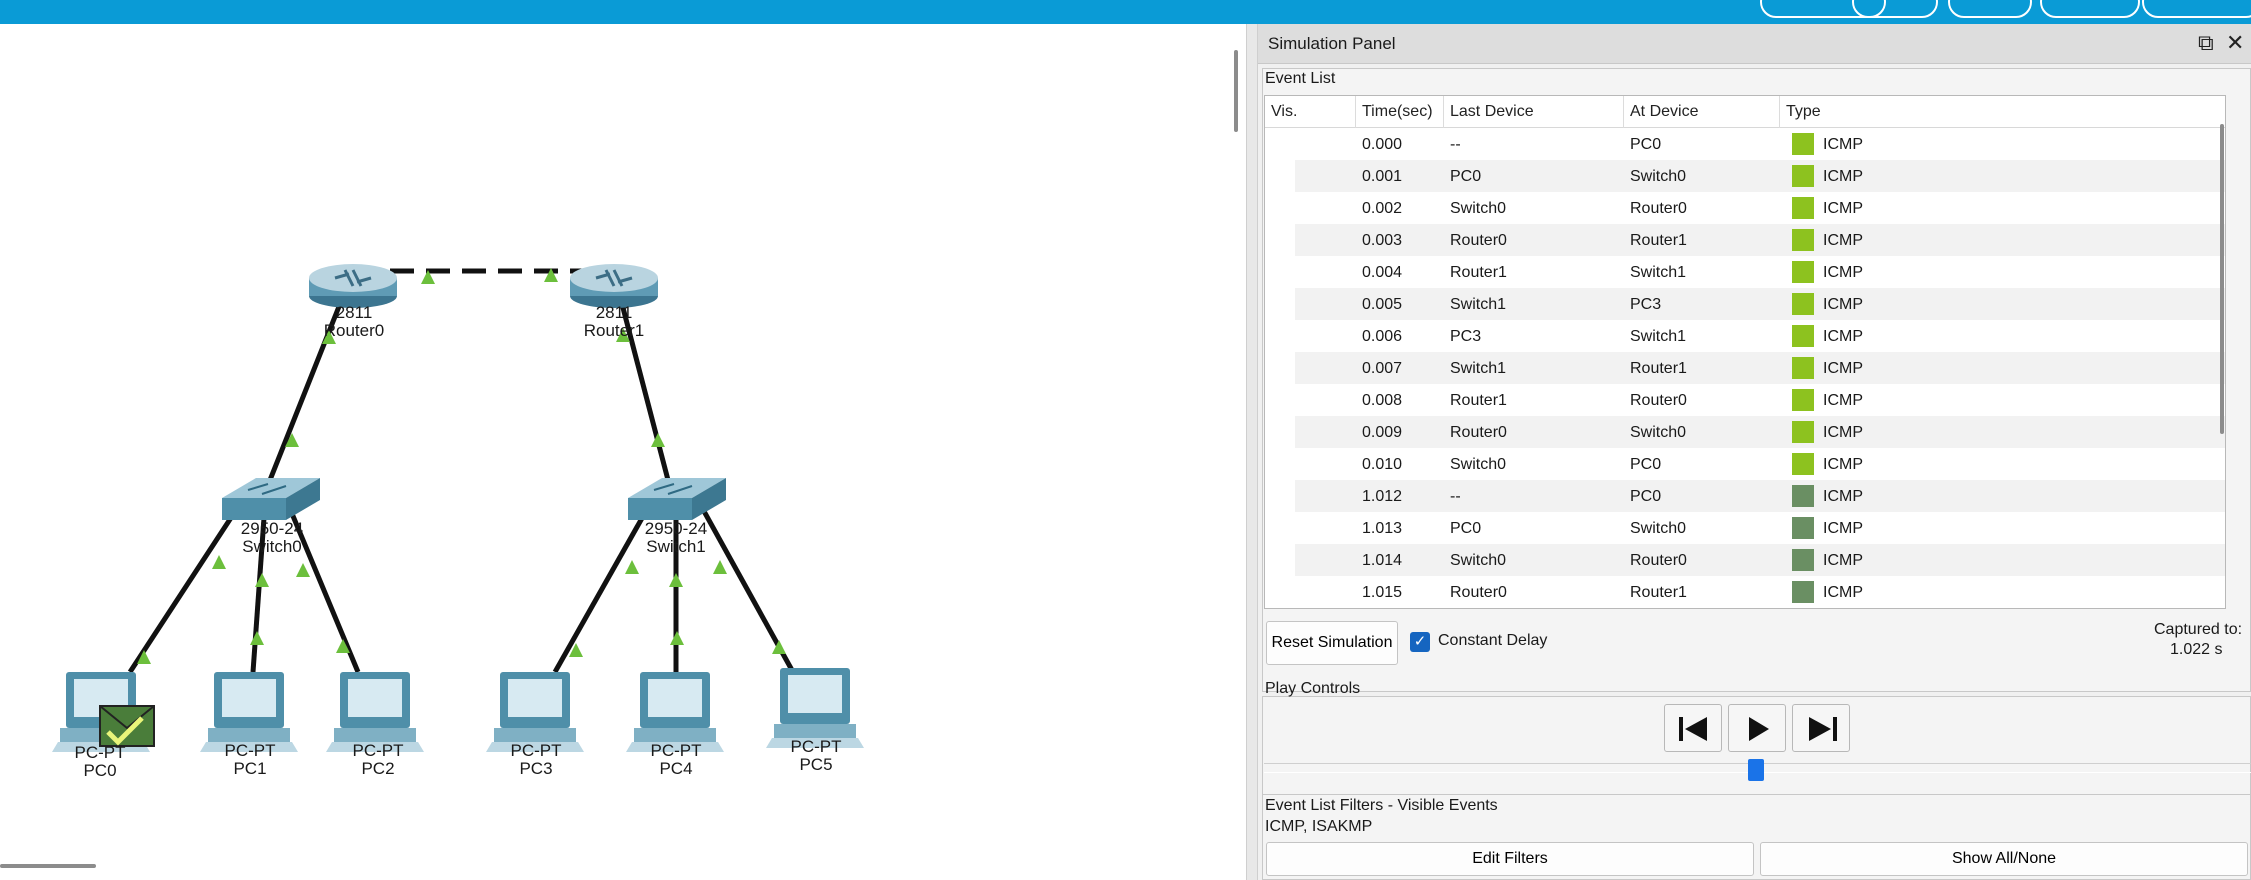  I want to click on event-last-device: Router1, so click(1478, 400).